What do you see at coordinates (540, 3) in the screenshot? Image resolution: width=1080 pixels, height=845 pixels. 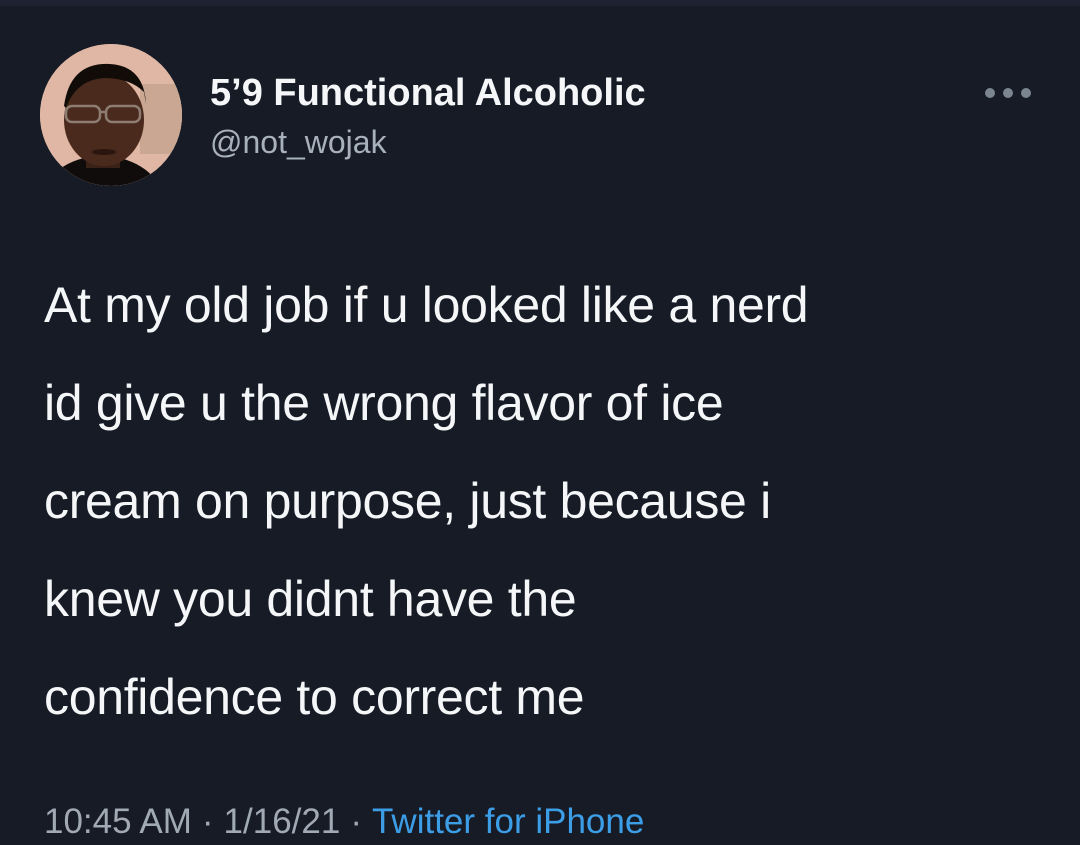 I see `top-divider` at bounding box center [540, 3].